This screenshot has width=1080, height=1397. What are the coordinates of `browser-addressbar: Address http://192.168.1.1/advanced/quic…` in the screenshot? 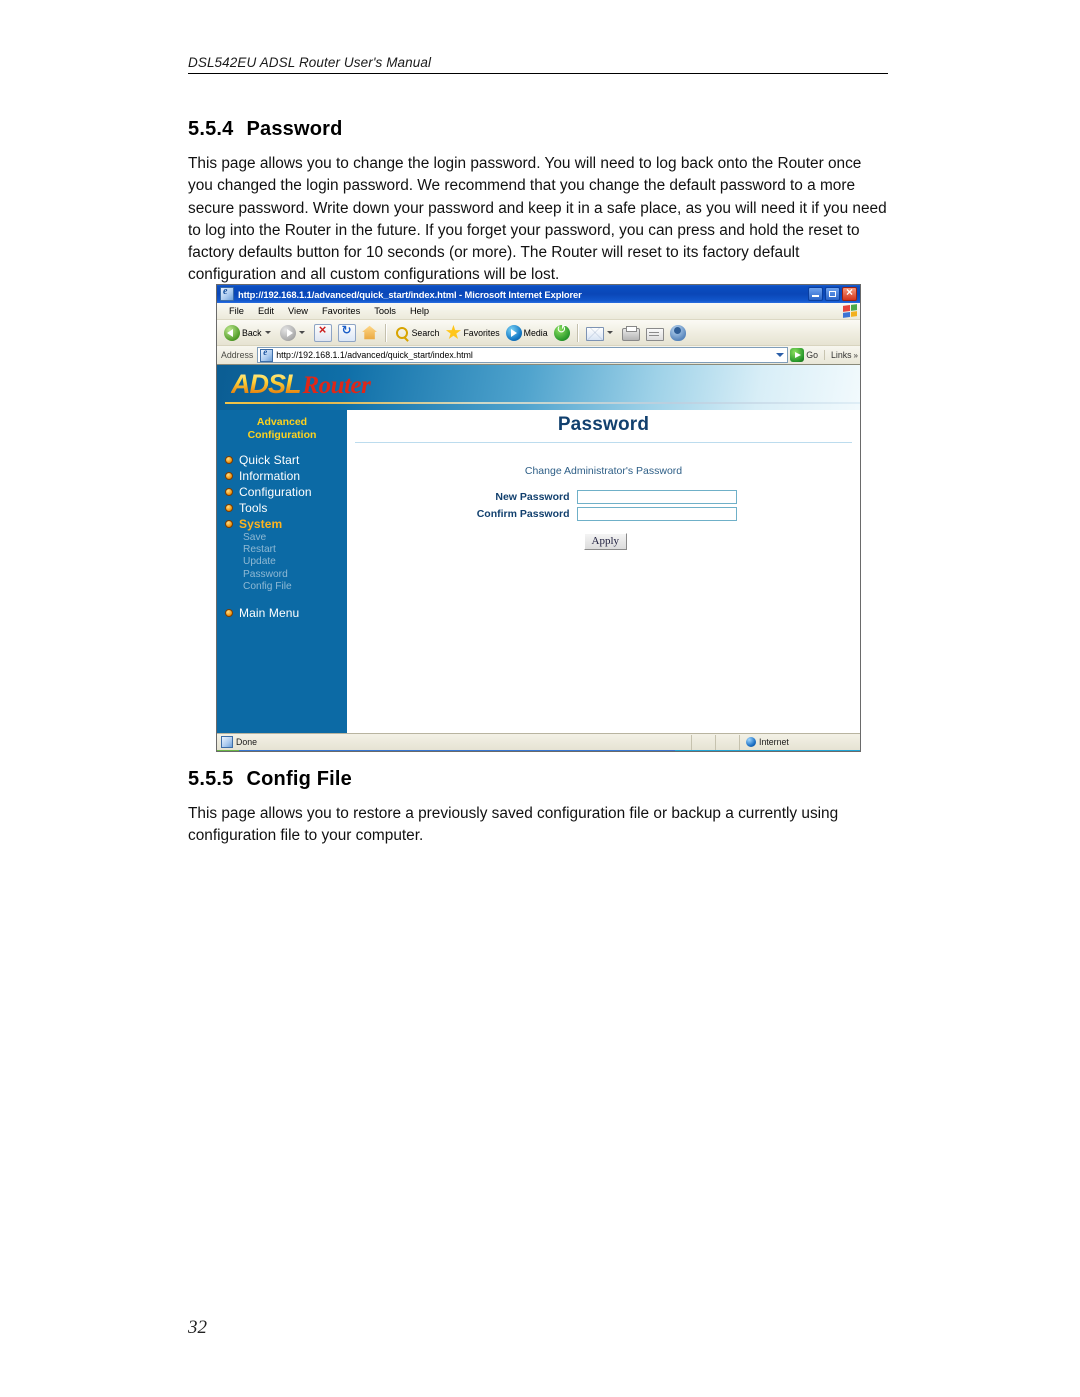 It's located at (538, 355).